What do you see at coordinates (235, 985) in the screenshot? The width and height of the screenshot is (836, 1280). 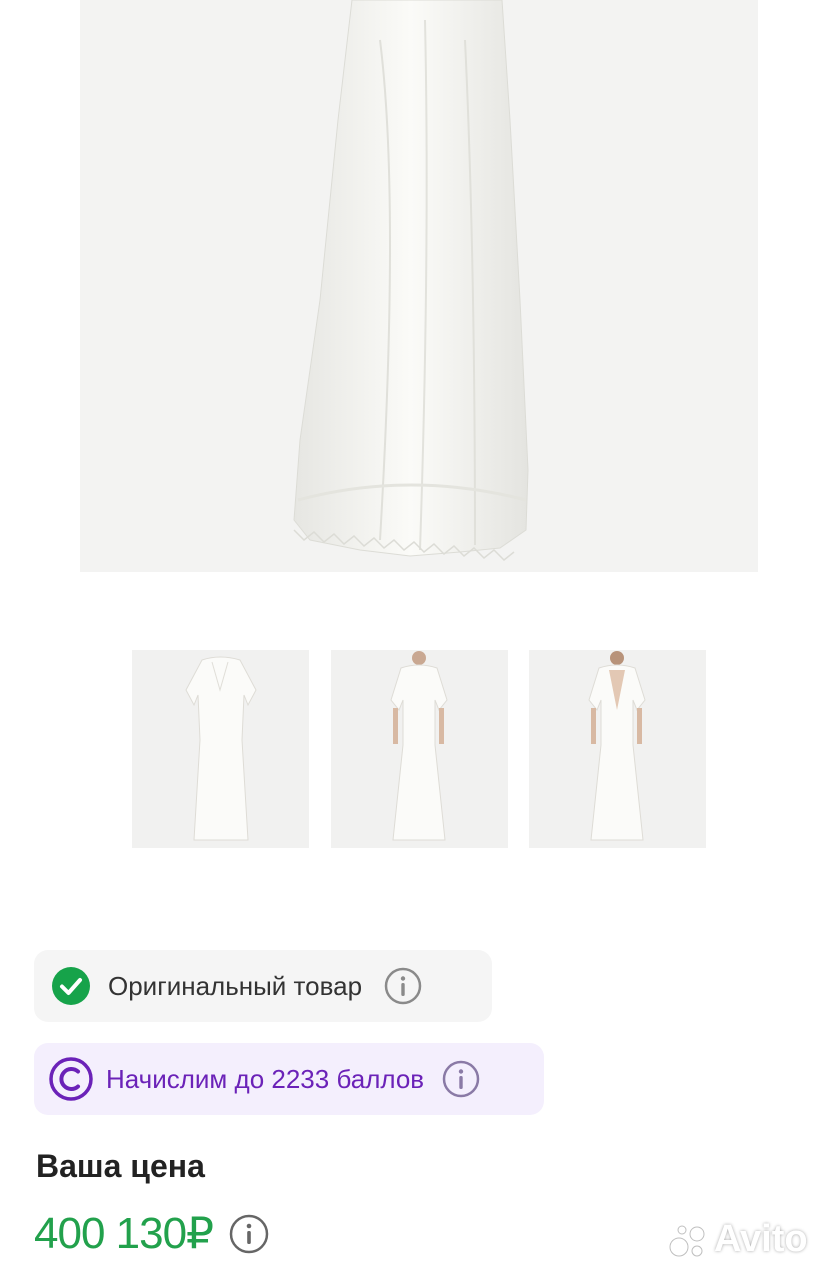 I see `original-item-label: Оригинальный товар` at bounding box center [235, 985].